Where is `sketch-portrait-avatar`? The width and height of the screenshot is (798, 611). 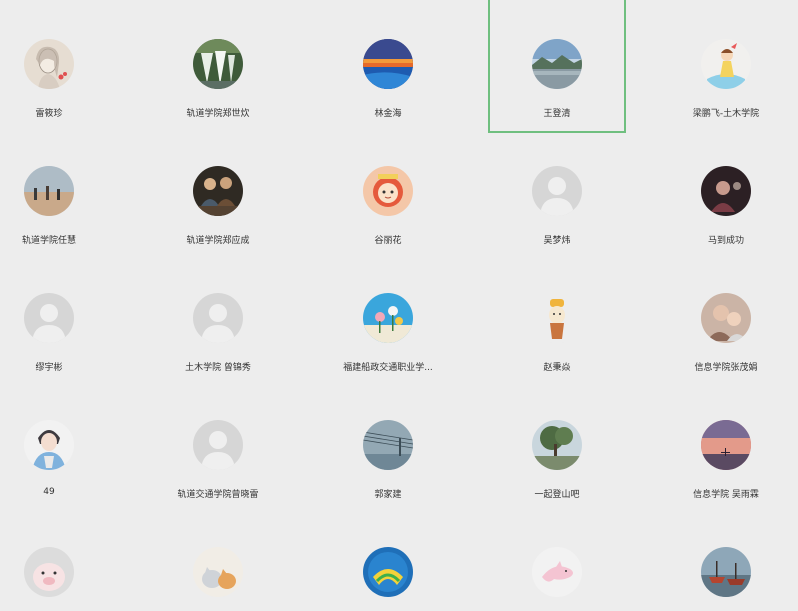
sketch-portrait-avatar is located at coordinates (49, 64).